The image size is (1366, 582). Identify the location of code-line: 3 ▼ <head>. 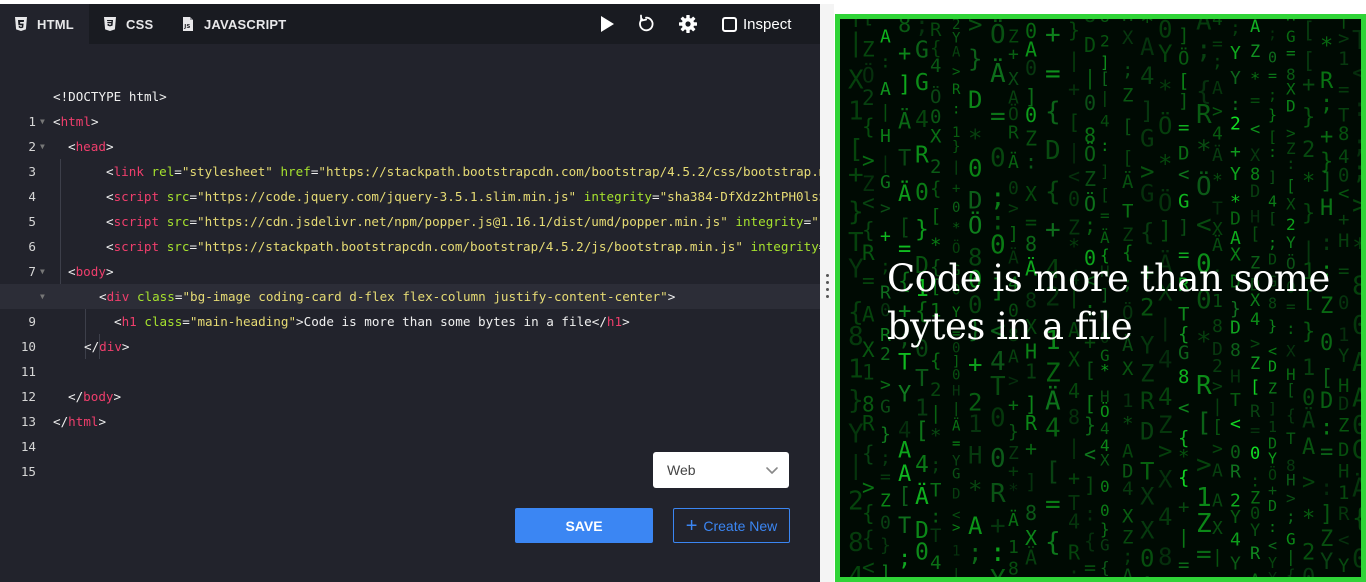
(410, 156).